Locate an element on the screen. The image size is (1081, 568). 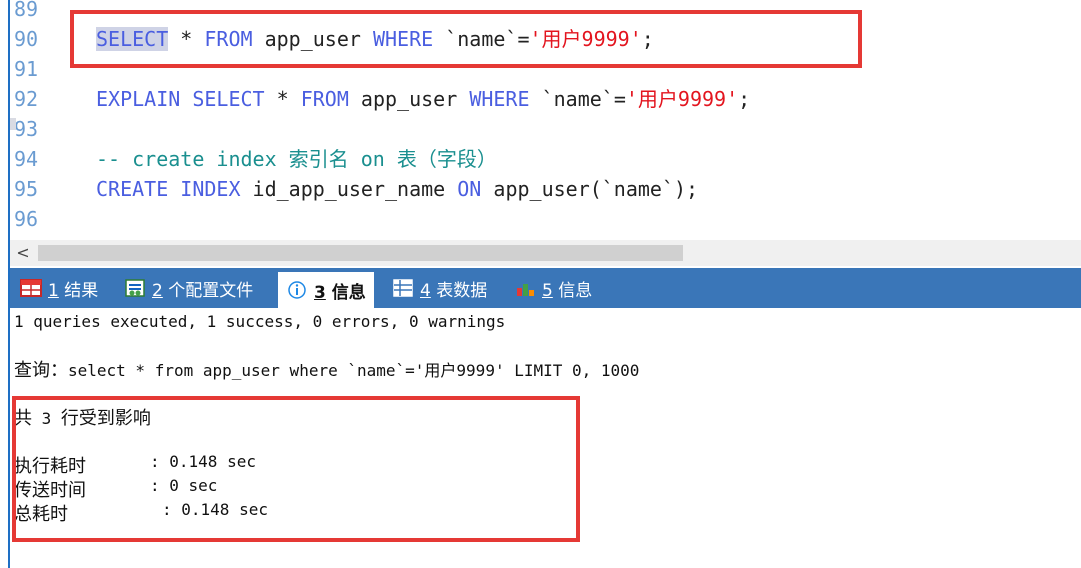
tab-label: 结果 is located at coordinates (81, 290).